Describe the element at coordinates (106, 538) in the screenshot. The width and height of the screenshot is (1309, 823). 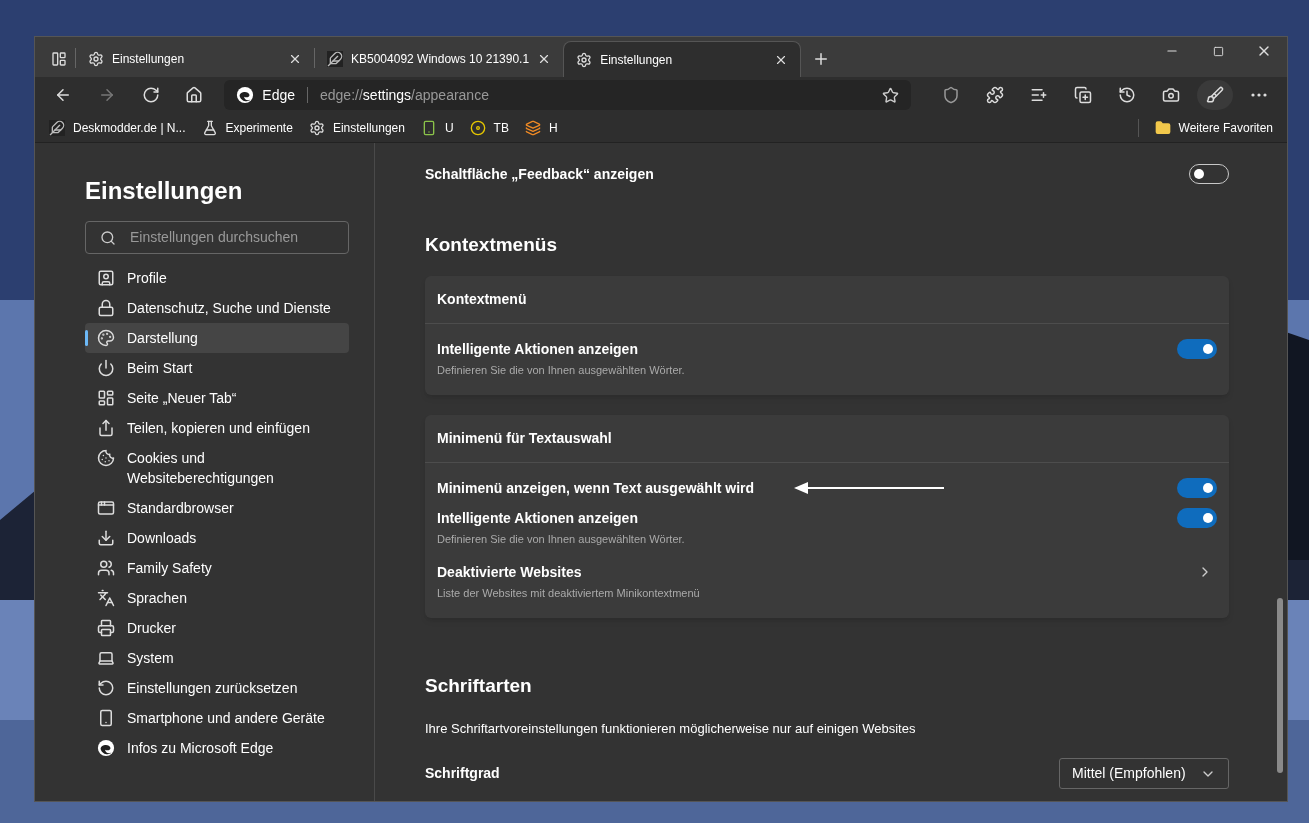
I see `download-icon` at that location.